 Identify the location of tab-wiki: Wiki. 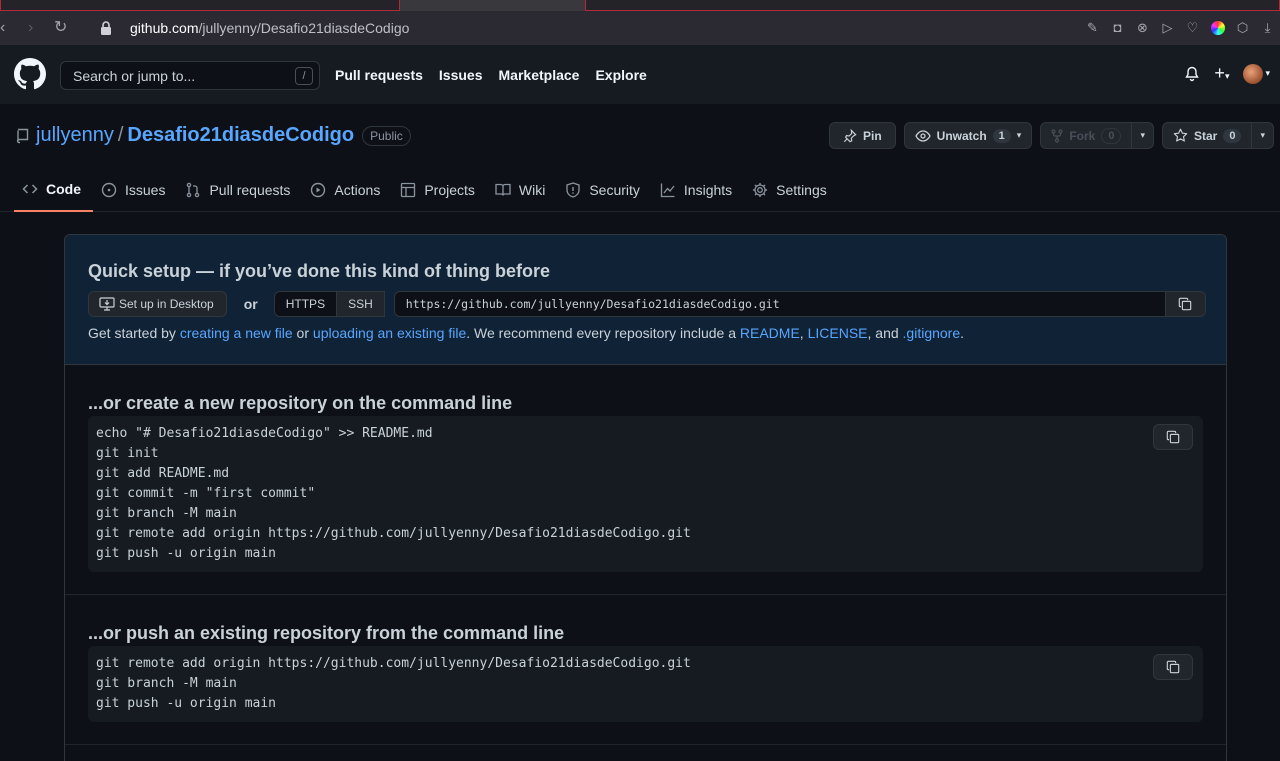
(522, 194).